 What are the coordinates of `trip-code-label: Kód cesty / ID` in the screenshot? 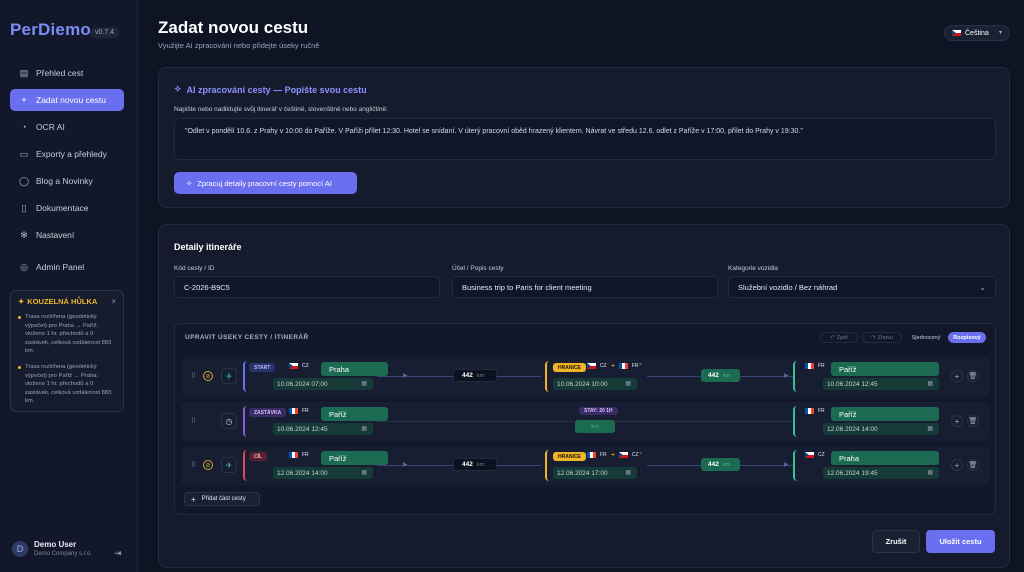 It's located at (194, 268).